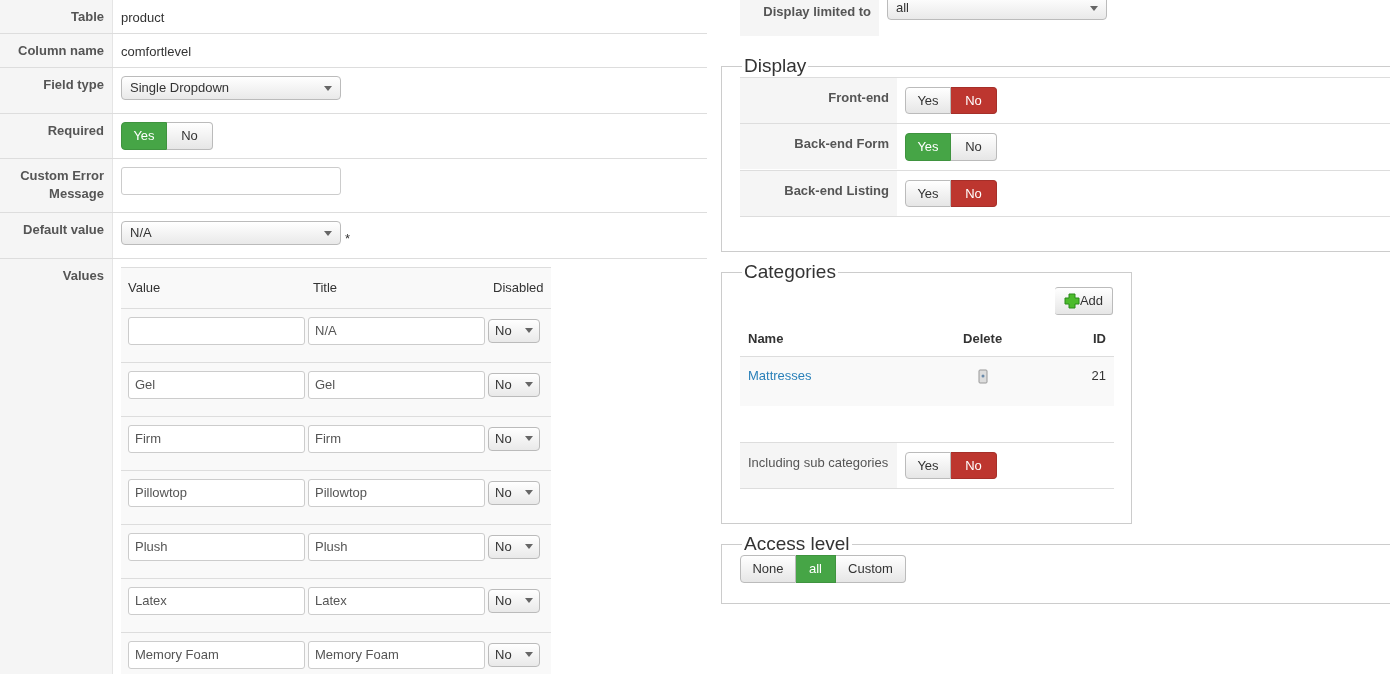  What do you see at coordinates (818, 193) in the screenshot?
I see `field-label: Back-end Listing` at bounding box center [818, 193].